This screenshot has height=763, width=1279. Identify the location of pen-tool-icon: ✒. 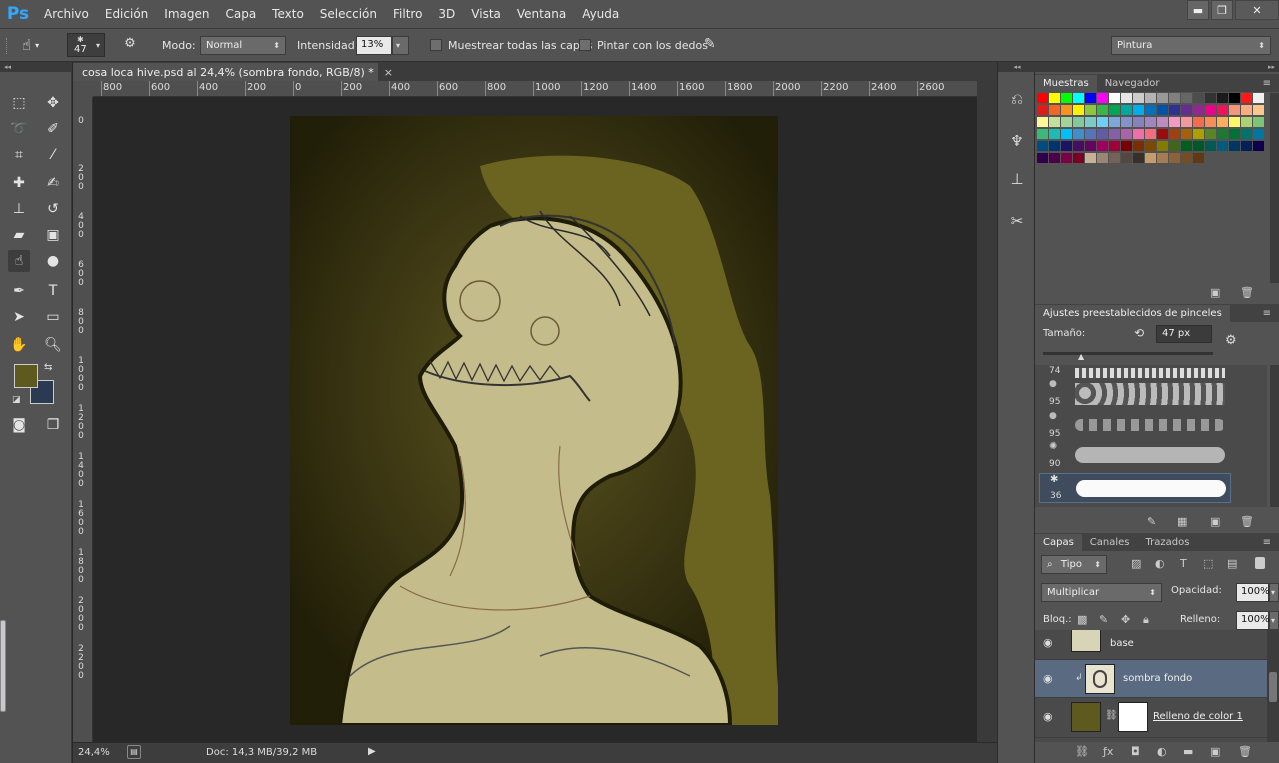
(19, 291).